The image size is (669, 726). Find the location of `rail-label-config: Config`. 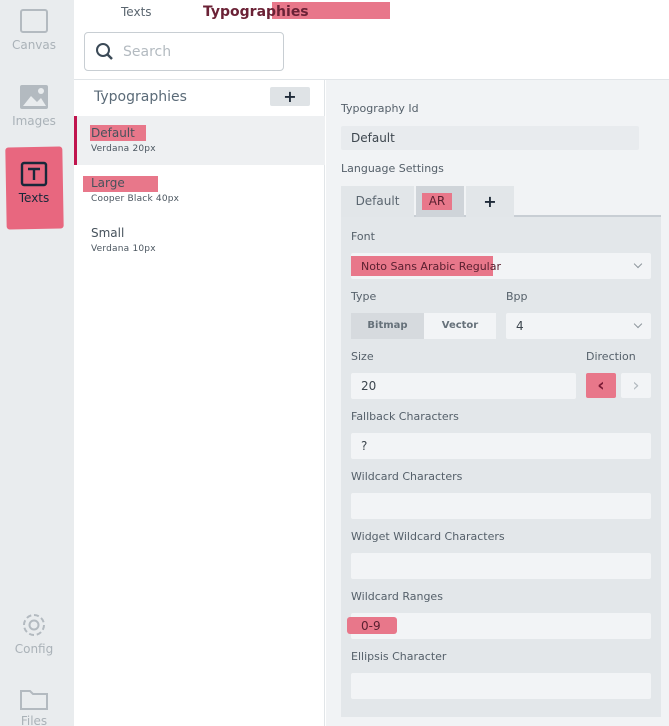

rail-label-config: Config is located at coordinates (34, 649).